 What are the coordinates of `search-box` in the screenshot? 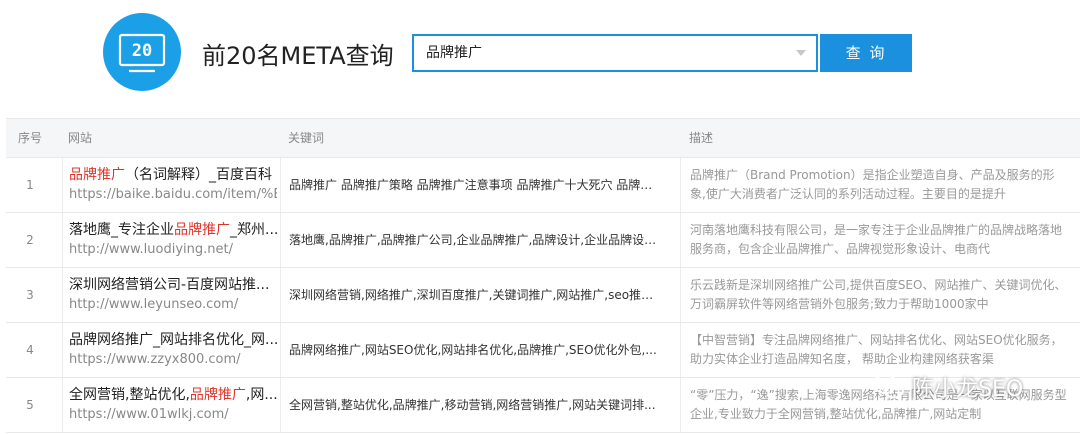 It's located at (615, 53).